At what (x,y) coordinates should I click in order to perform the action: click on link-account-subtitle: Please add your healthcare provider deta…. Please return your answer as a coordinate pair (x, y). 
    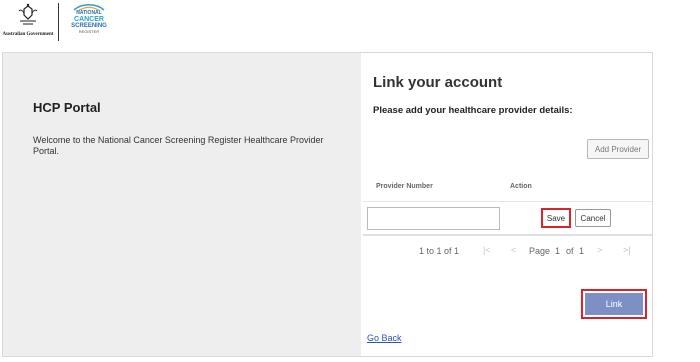
    Looking at the image, I should click on (473, 110).